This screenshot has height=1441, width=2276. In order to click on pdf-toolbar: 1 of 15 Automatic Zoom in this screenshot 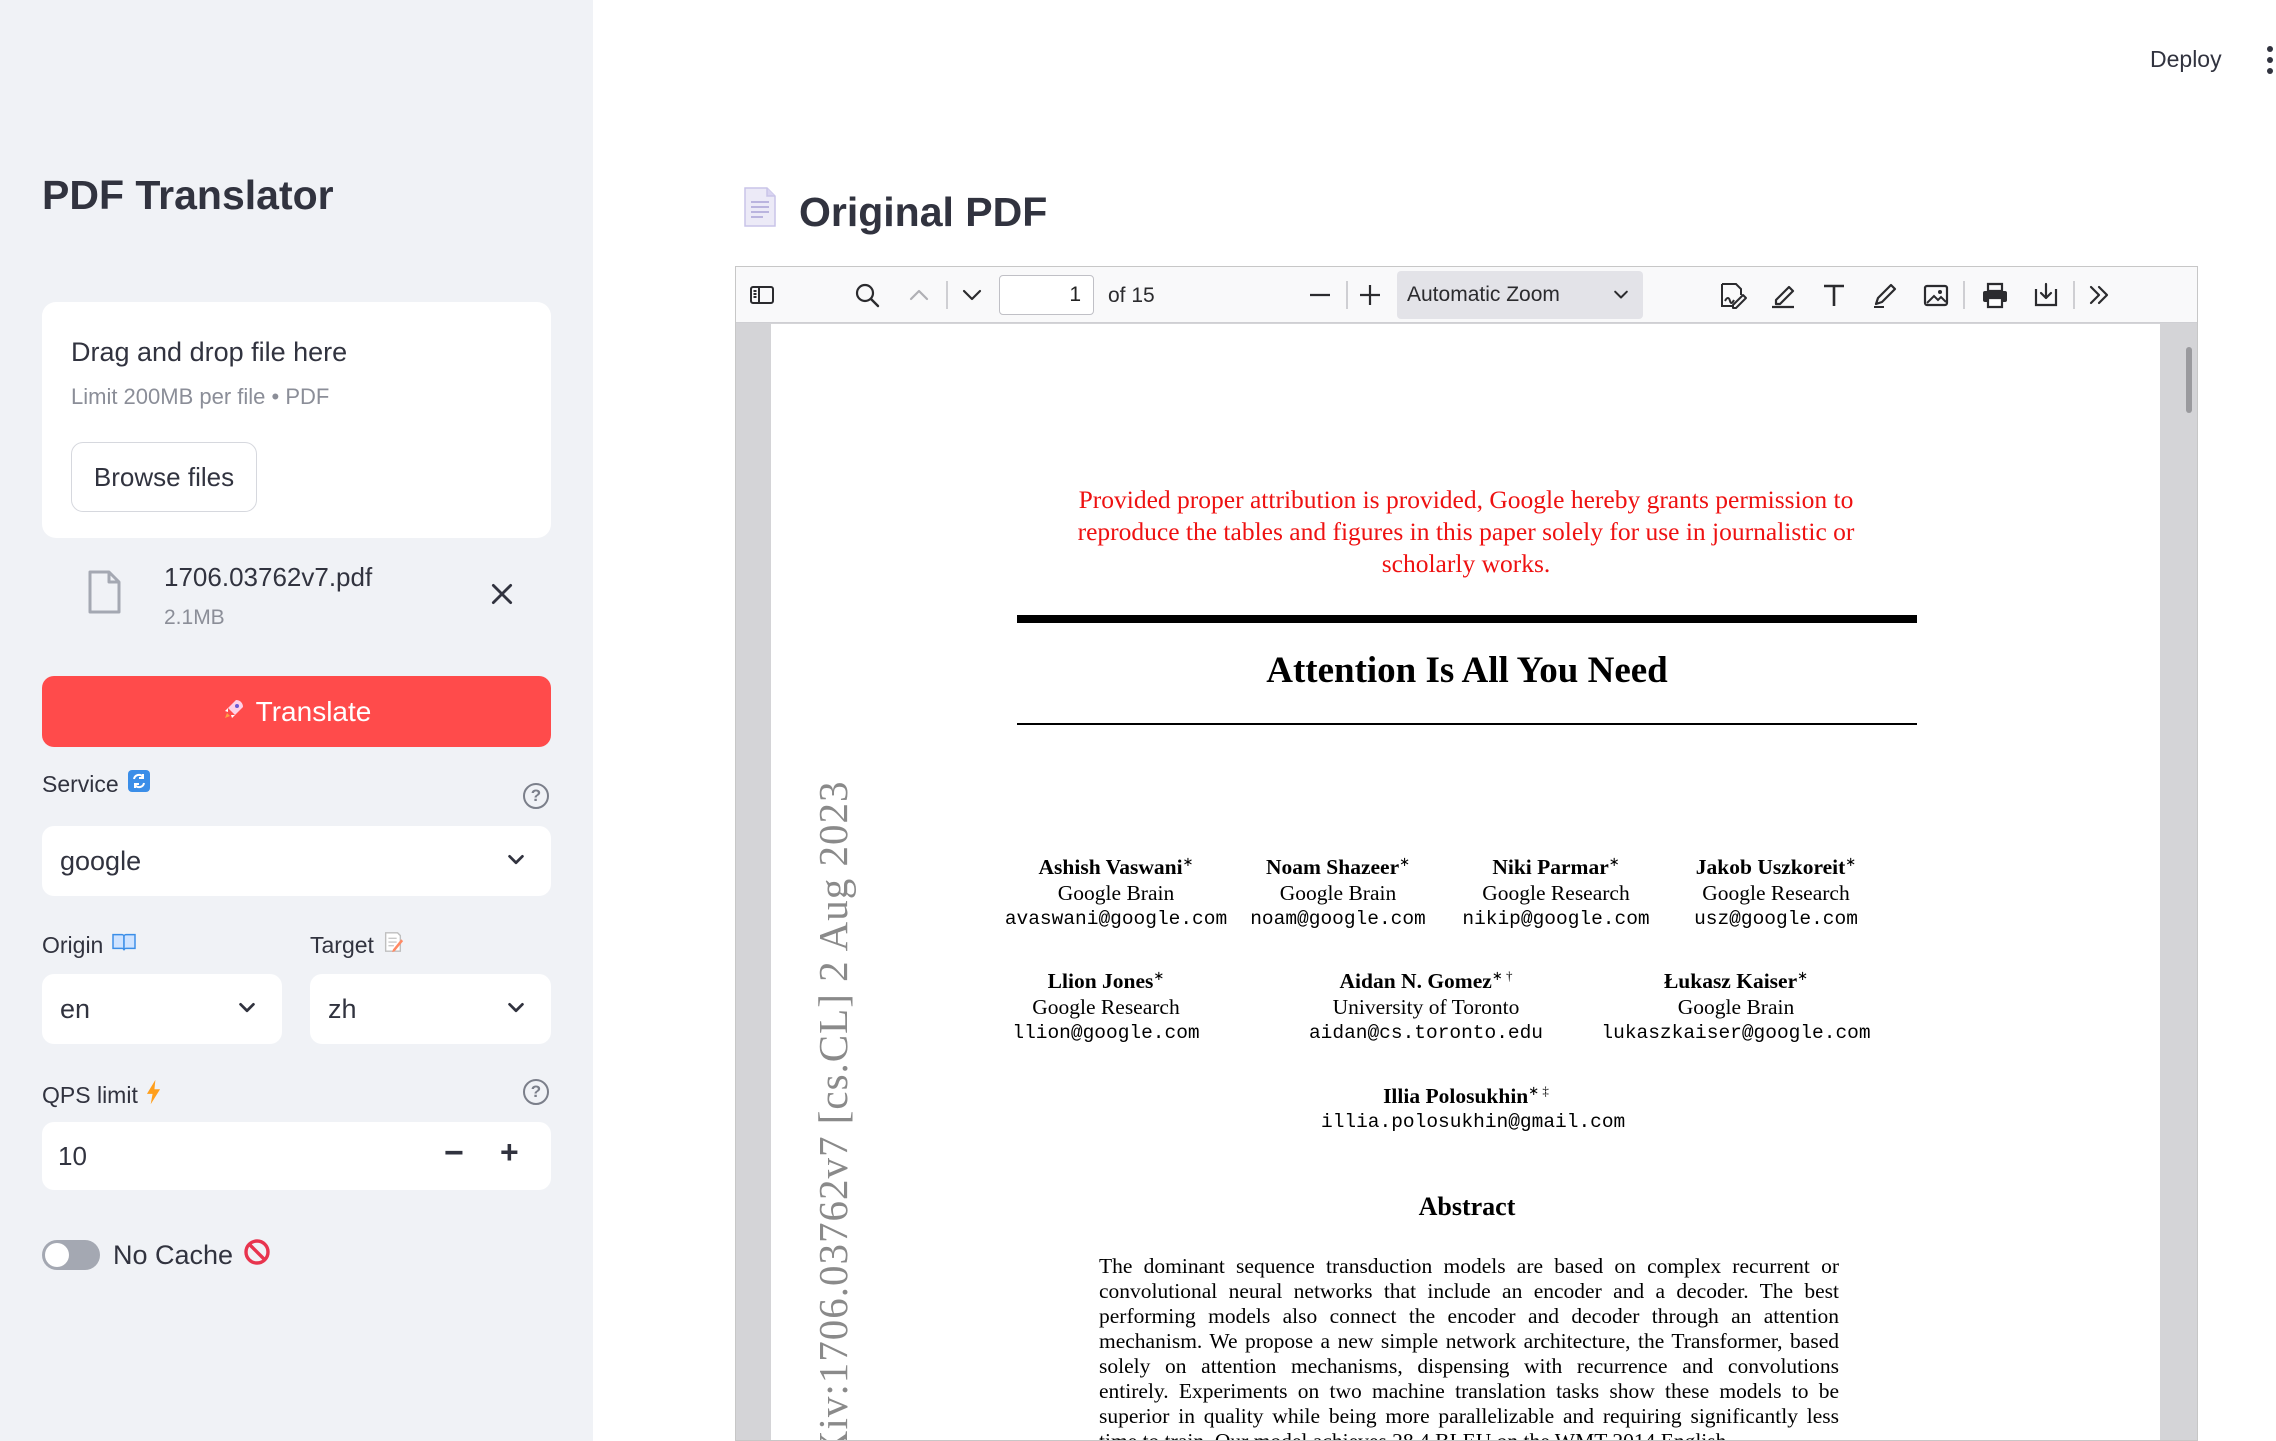, I will do `click(1466, 295)`.